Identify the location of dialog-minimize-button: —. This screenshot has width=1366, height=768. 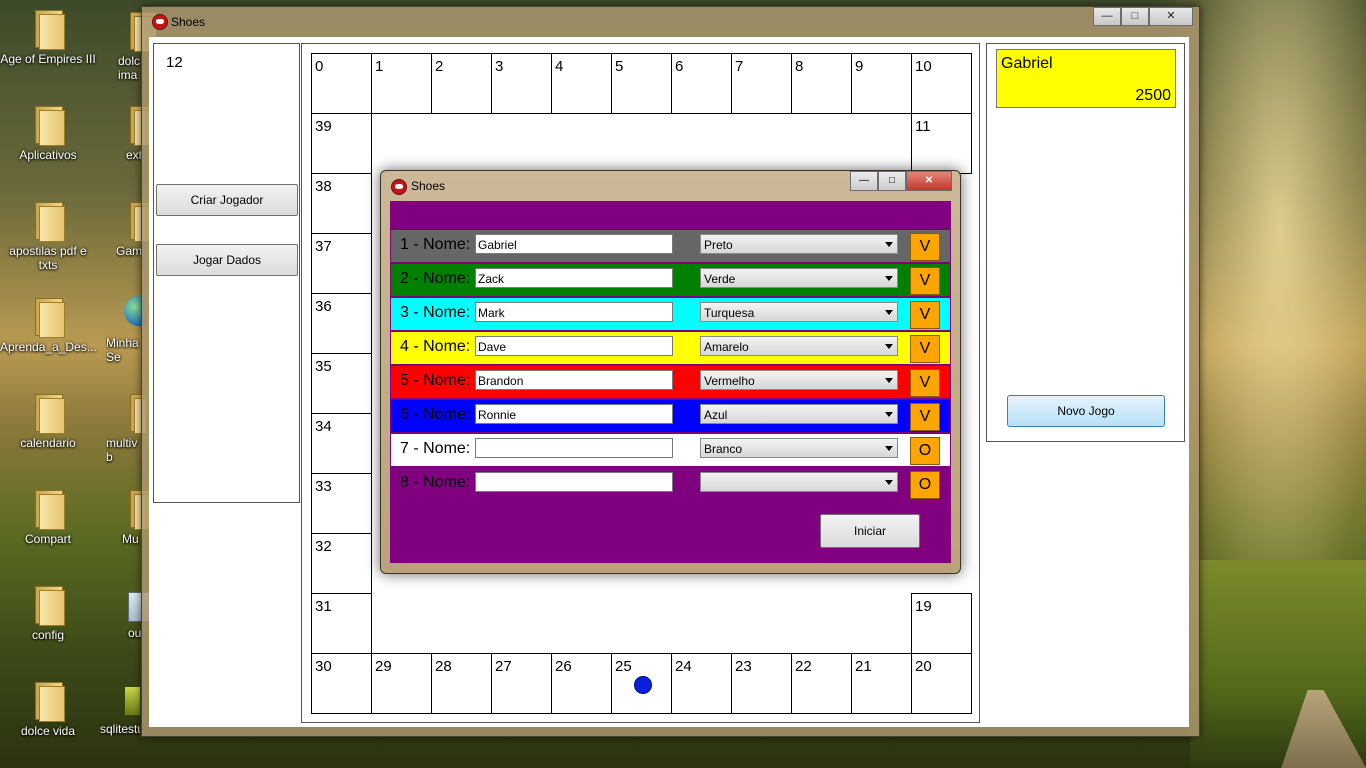
(864, 181).